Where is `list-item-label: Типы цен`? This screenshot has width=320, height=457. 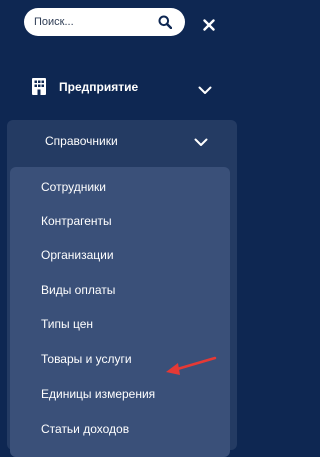 list-item-label: Типы цен is located at coordinates (67, 324).